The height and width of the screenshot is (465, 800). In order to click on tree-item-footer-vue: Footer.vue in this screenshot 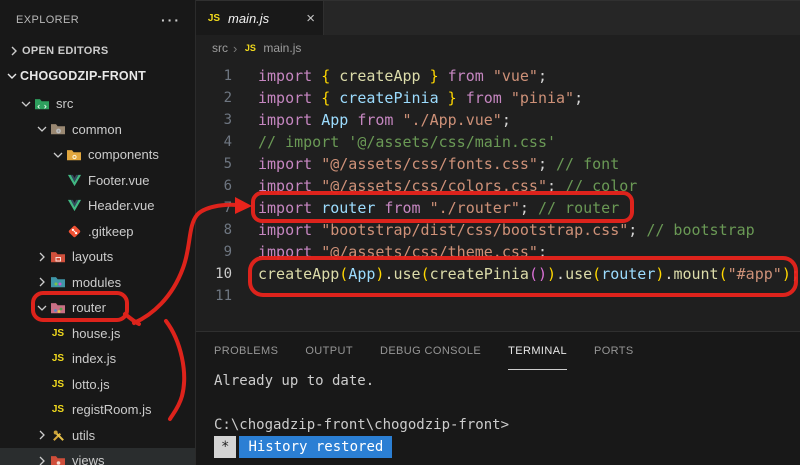, I will do `click(97, 181)`.